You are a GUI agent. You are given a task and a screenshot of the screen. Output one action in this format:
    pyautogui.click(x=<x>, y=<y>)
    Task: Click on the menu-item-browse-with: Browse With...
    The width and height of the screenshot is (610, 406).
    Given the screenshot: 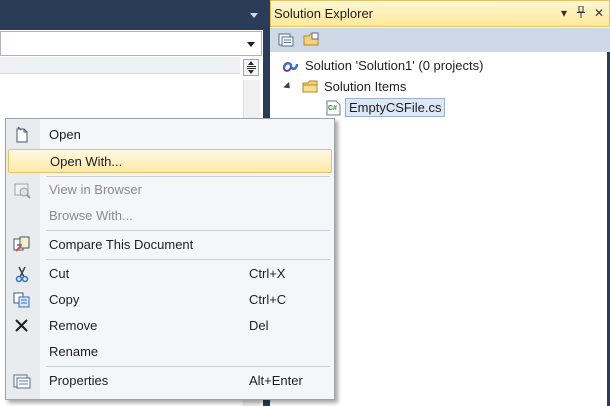 What is the action you would take?
    pyautogui.click(x=170, y=216)
    